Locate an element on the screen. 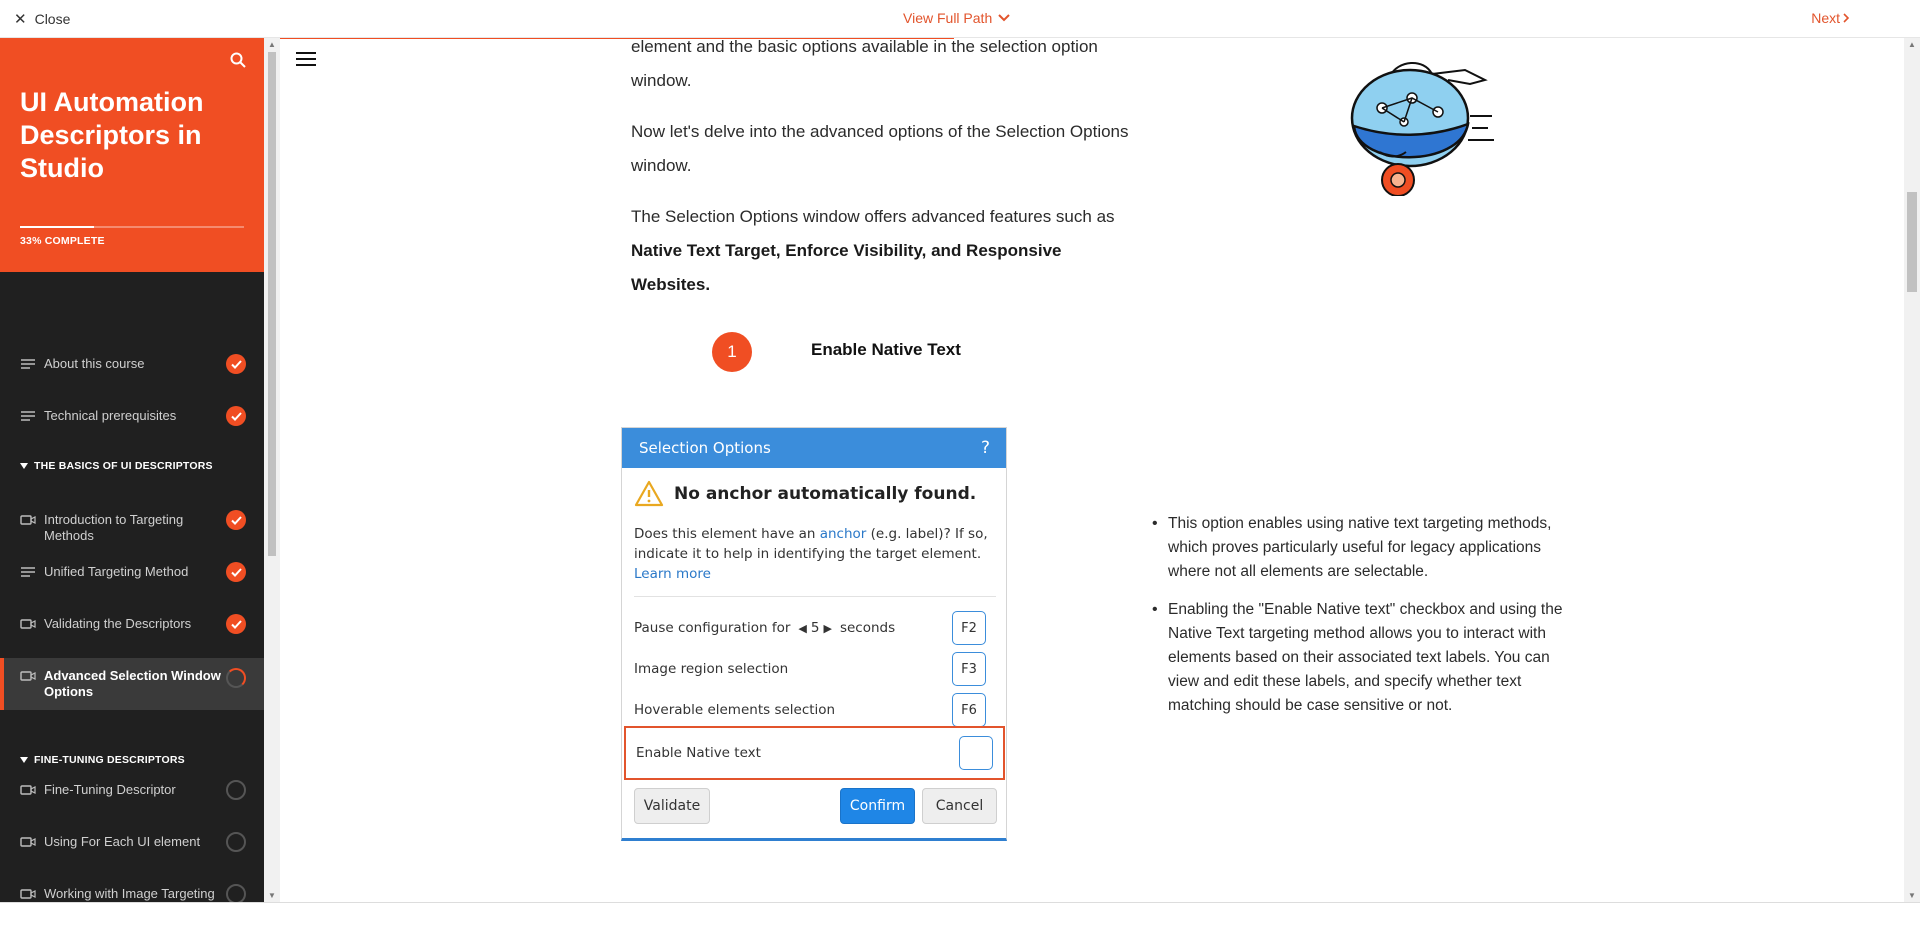 Image resolution: width=1920 pixels, height=945 pixels. anchor-warning: No anchor automatically found. is located at coordinates (805, 493).